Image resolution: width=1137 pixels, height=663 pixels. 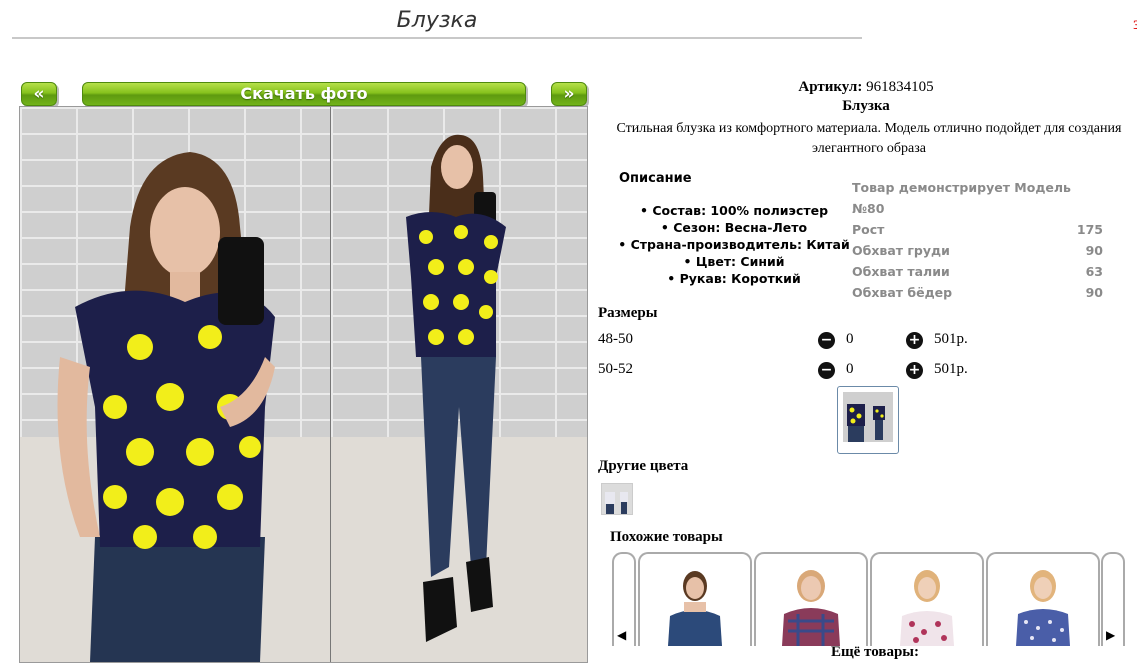 I want to click on side-mark: з, so click(x=1135, y=23).